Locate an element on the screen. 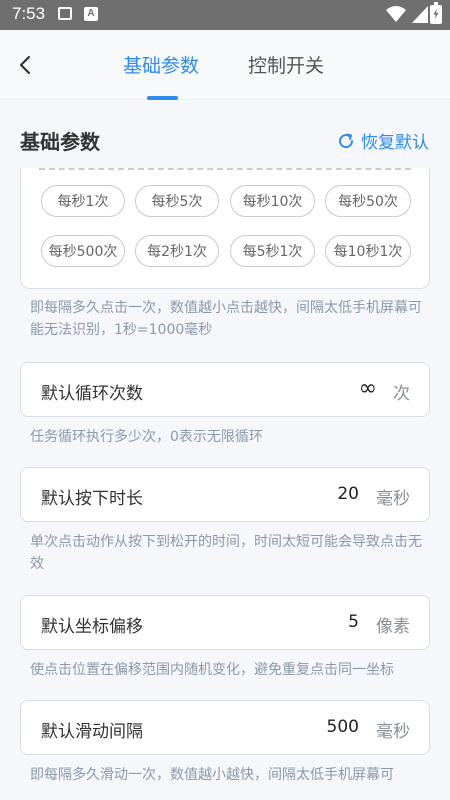 The width and height of the screenshot is (450, 800). a-notification-icon: A is located at coordinates (91, 14).